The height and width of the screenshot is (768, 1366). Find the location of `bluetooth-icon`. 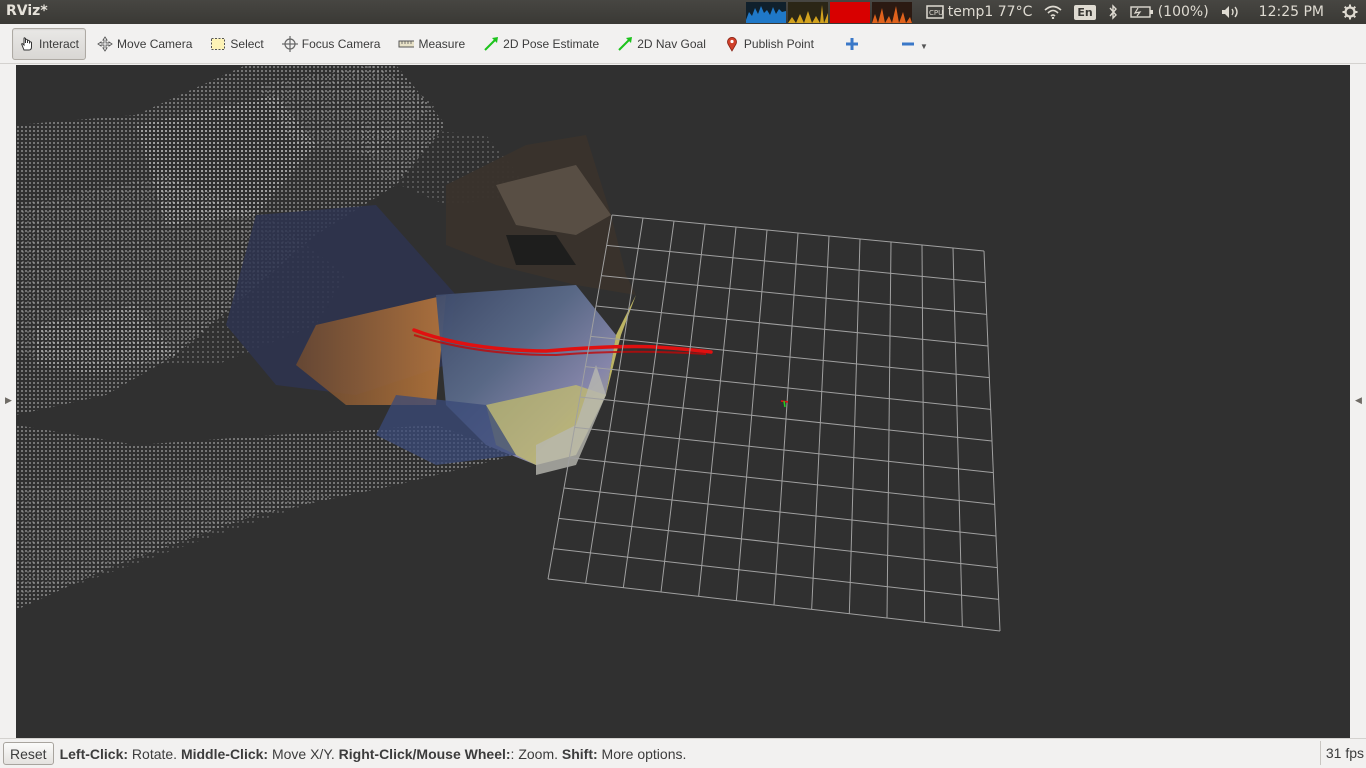

bluetooth-icon is located at coordinates (1113, 12).